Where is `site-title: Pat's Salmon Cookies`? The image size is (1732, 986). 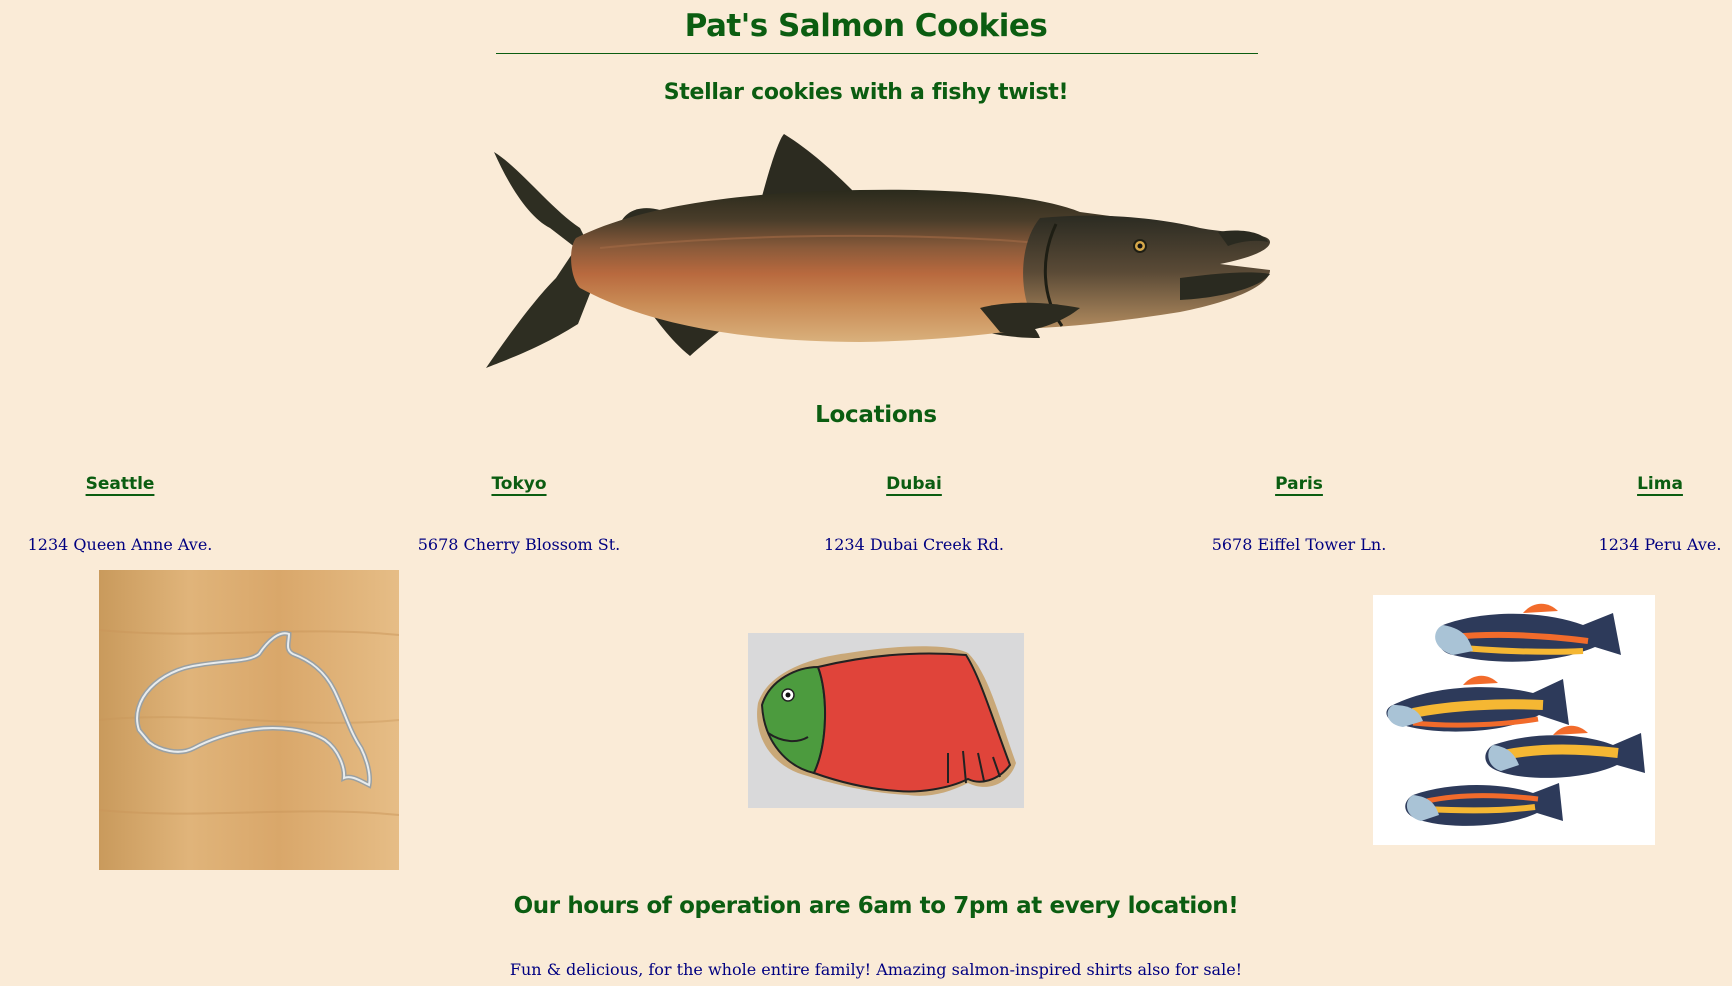
site-title: Pat's Salmon Cookies is located at coordinates (866, 26).